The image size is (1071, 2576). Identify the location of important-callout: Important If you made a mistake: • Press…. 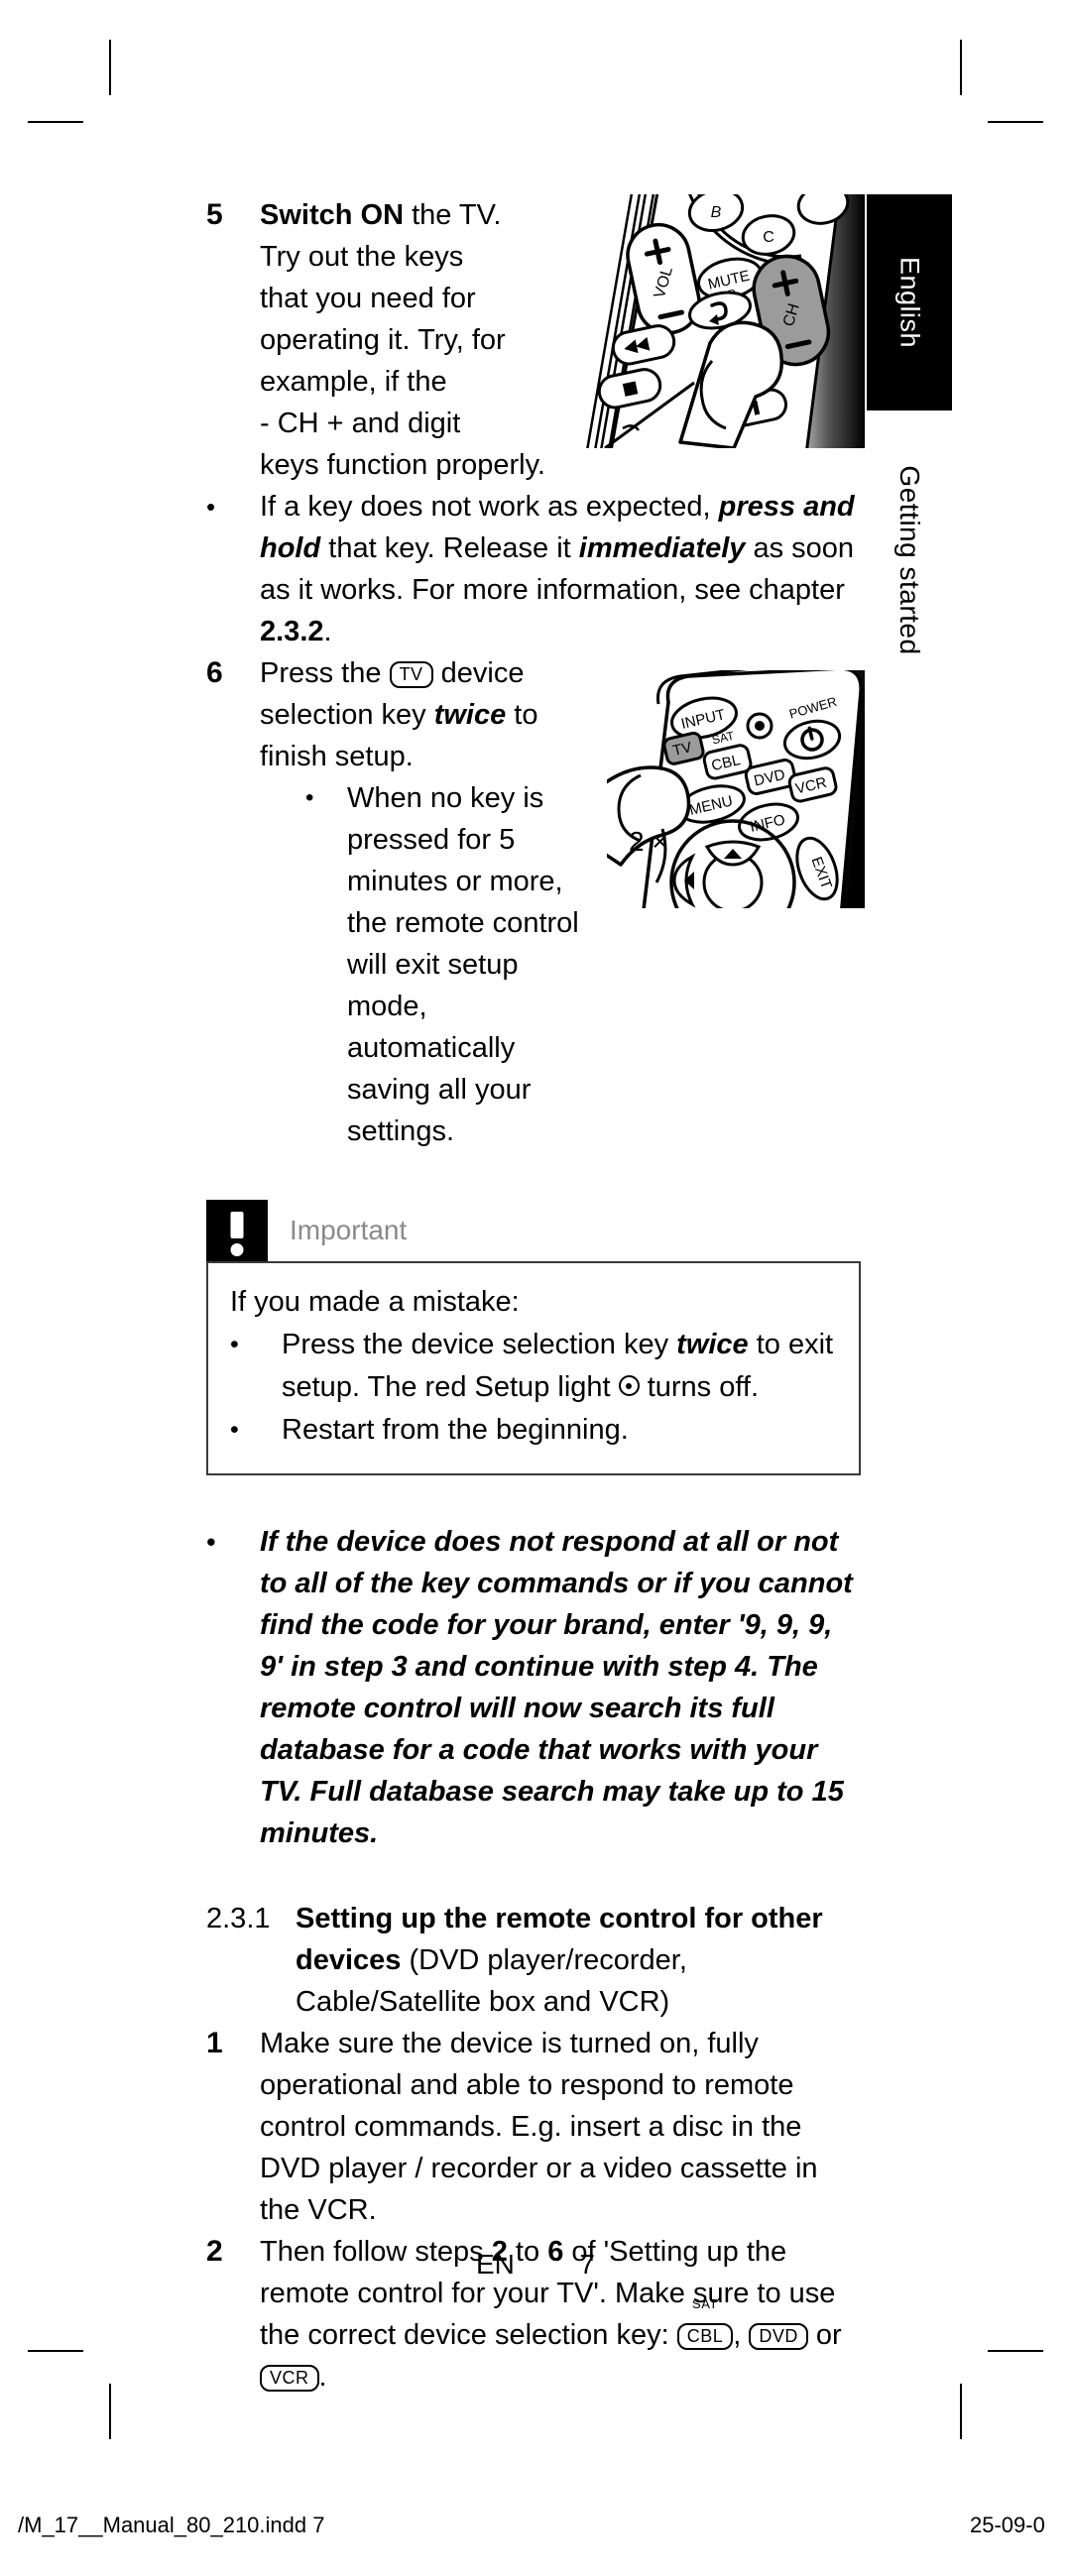
(533, 1337).